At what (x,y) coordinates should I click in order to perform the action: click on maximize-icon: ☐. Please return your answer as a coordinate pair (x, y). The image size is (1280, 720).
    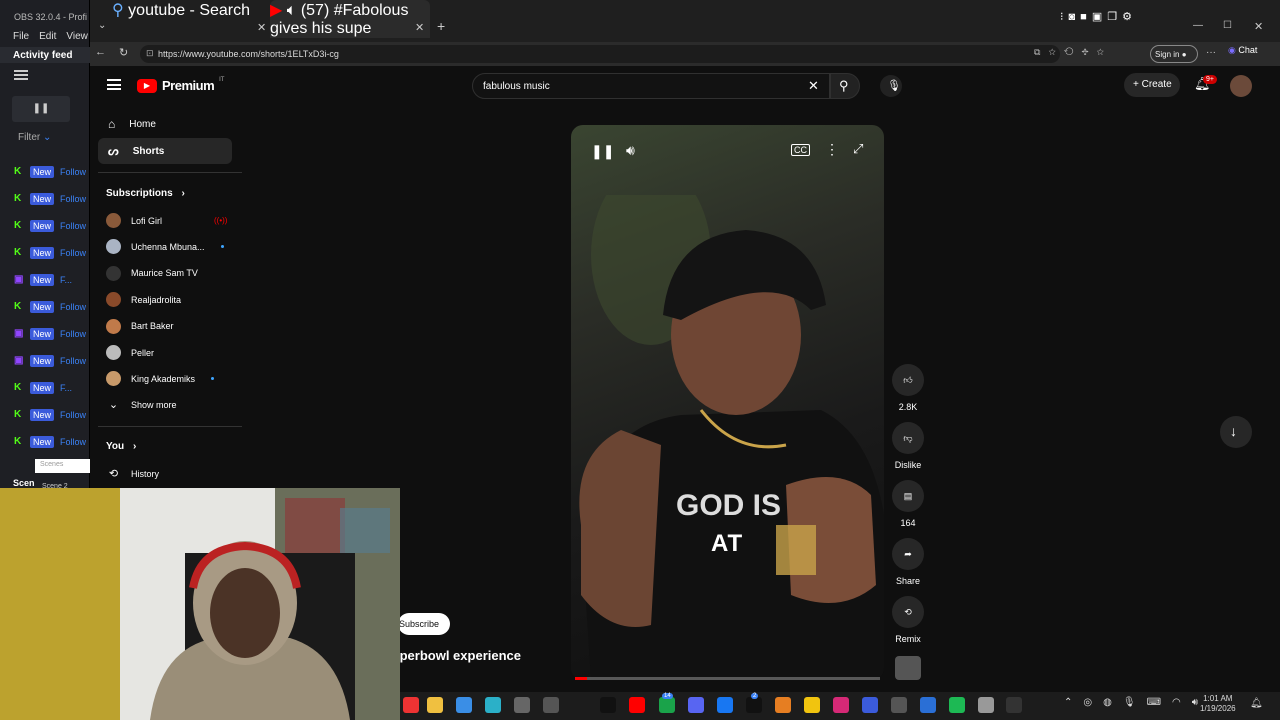
    Looking at the image, I should click on (1227, 25).